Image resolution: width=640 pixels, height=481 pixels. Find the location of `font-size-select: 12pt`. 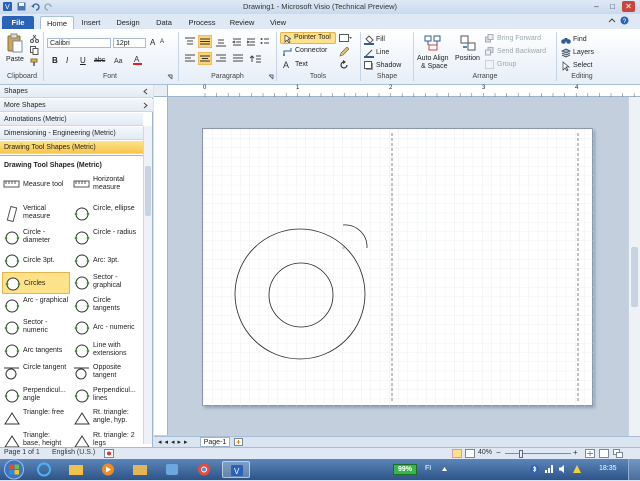

font-size-select: 12pt is located at coordinates (129, 43).